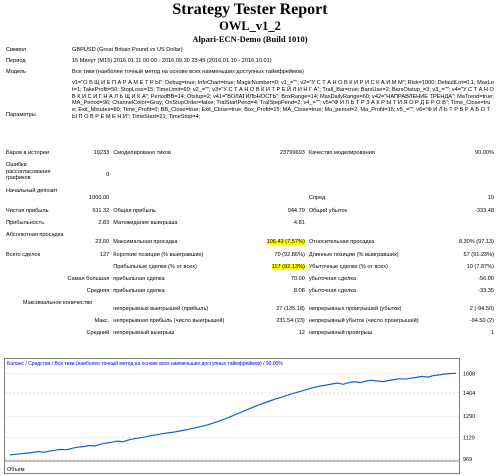 The width and height of the screenshot is (500, 476). Describe the element at coordinates (57, 303) in the screenshot. I see `max-count-label: Максимальное количество` at that location.